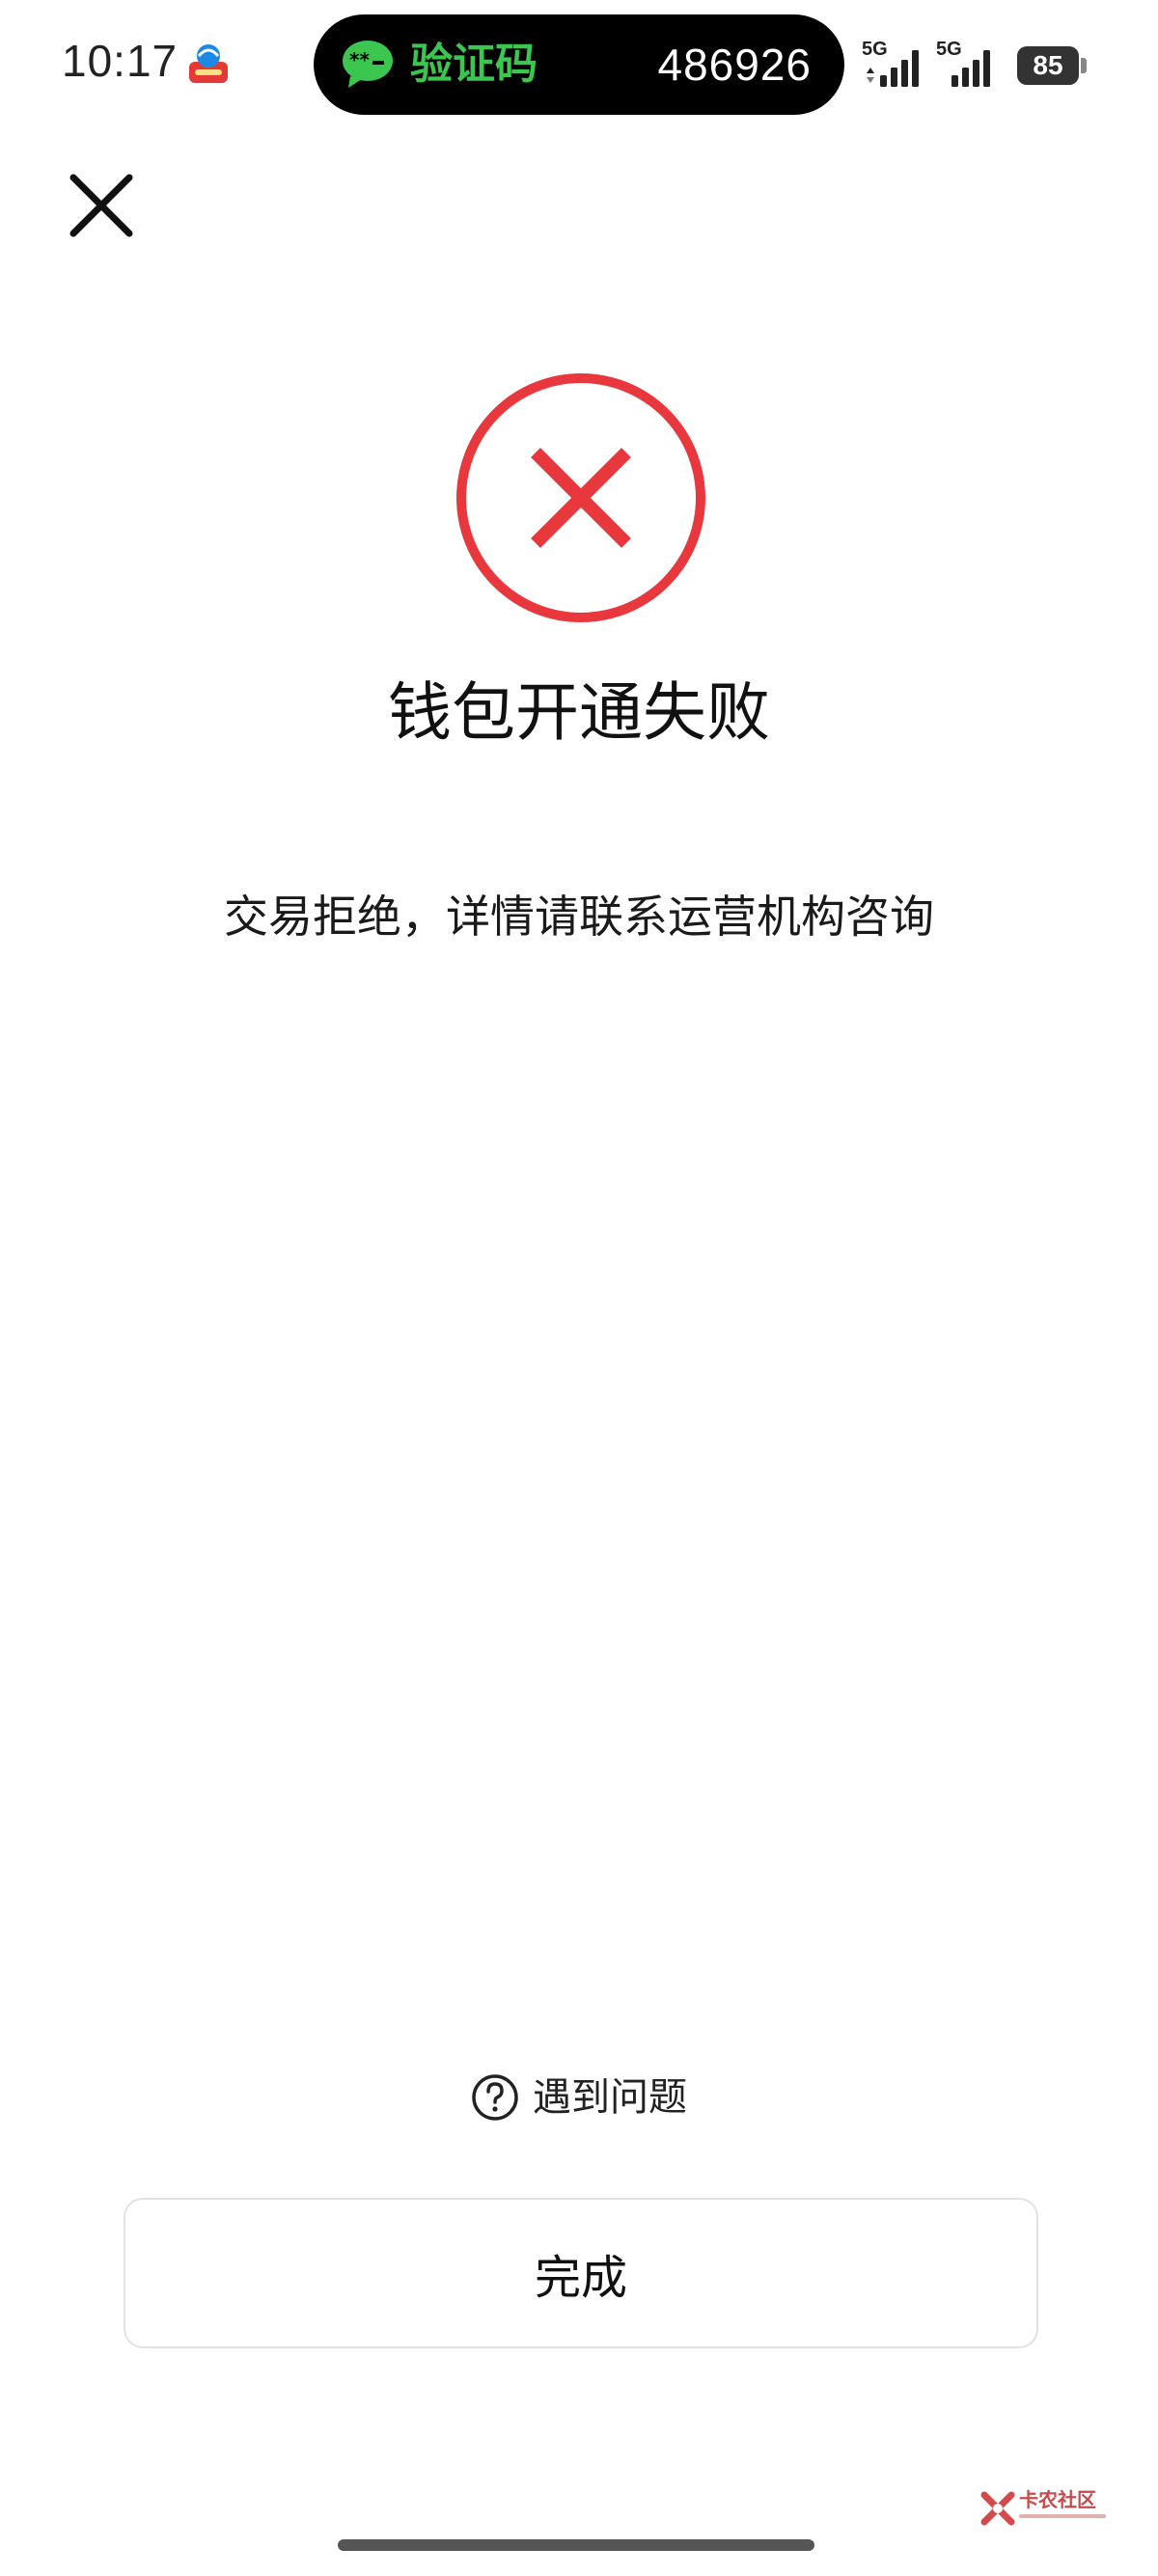  What do you see at coordinates (997, 2509) in the screenshot?
I see `watermark-logo-icon` at bounding box center [997, 2509].